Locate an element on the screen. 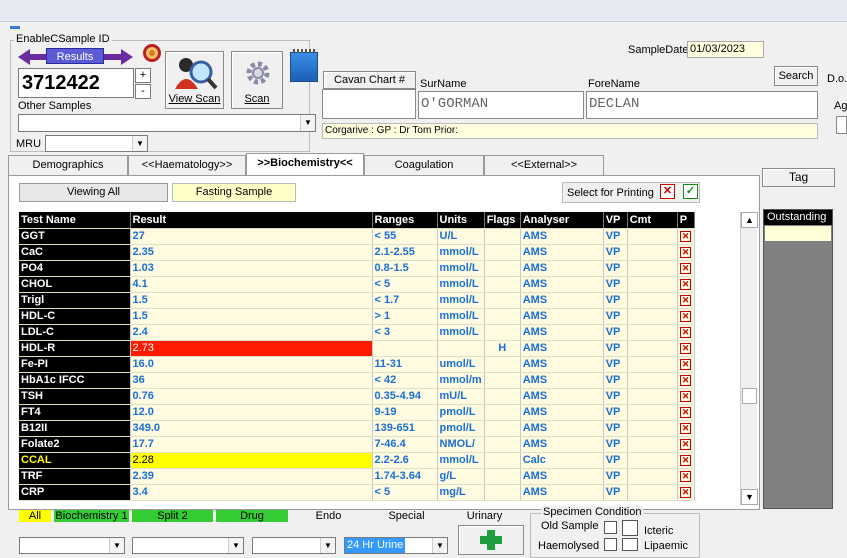 The width and height of the screenshot is (847, 558). tab-coagulation: Coagulation is located at coordinates (424, 165).